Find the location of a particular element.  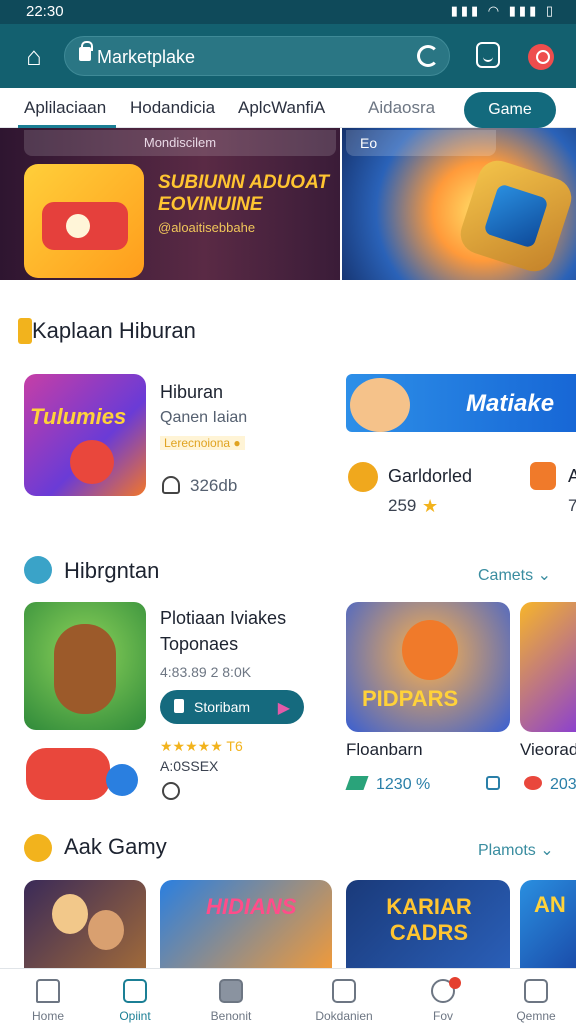

clock: 22:30 is located at coordinates (45, 11).